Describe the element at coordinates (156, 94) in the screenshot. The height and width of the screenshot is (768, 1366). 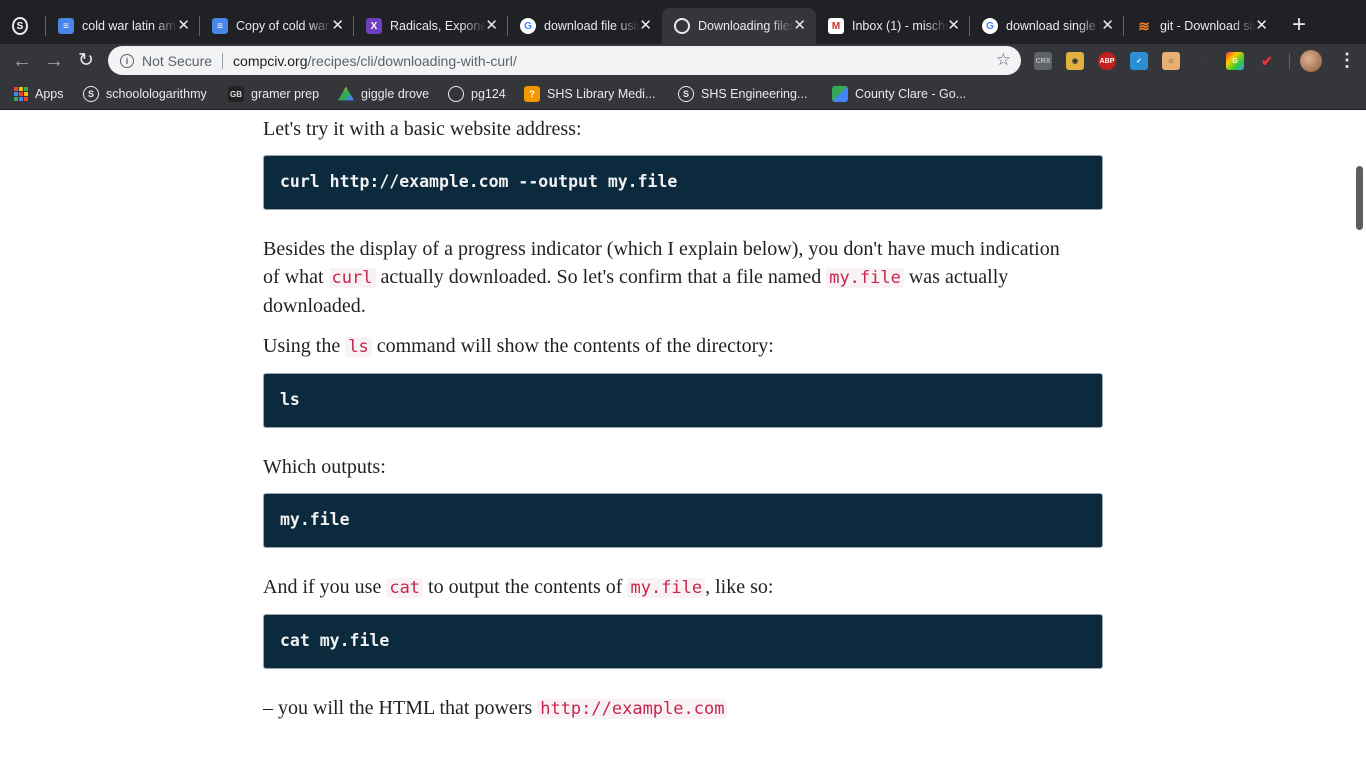
I see `bookmark-label: schoolologarithmy` at that location.